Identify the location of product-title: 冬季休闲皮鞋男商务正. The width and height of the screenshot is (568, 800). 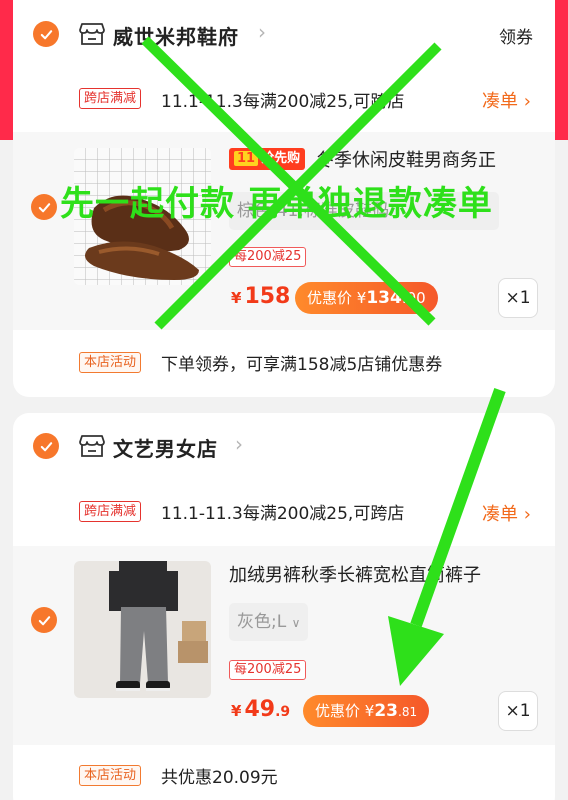
(428, 159).